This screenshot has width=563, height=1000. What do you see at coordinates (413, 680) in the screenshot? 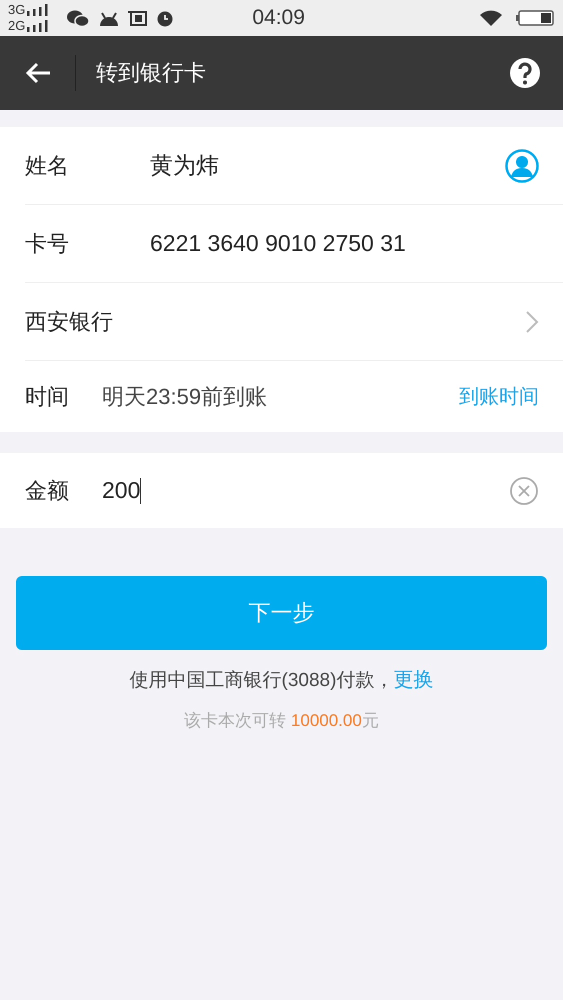
I see `change-link: 更换` at bounding box center [413, 680].